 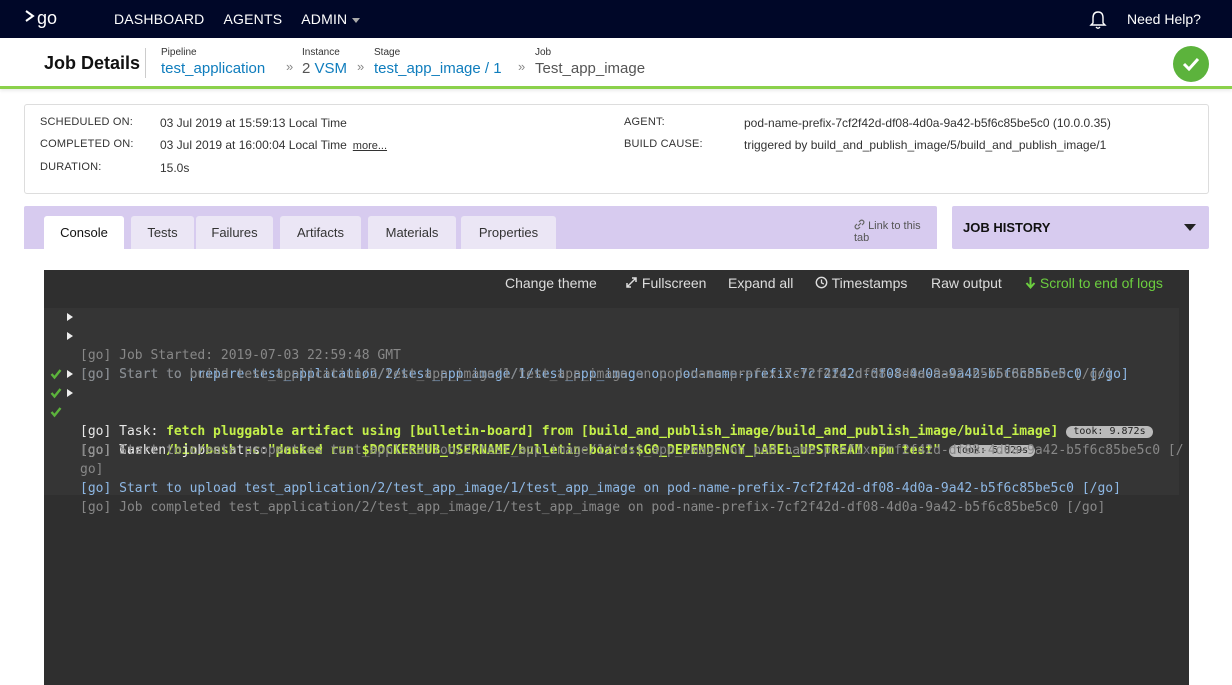 What do you see at coordinates (234, 232) in the screenshot?
I see `tab-failures: Failures` at bounding box center [234, 232].